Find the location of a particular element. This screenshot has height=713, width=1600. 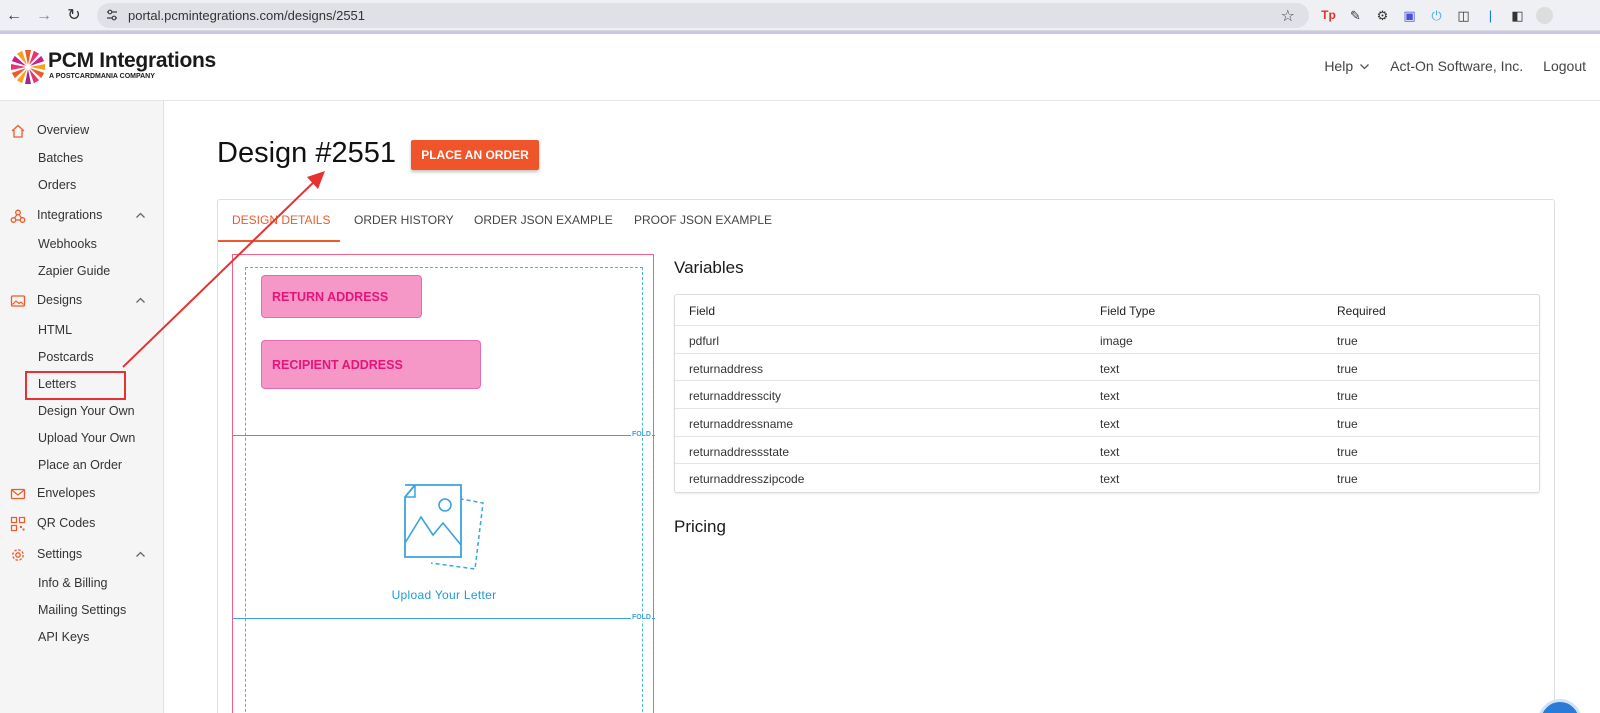

sidebar-label: Overview is located at coordinates (63, 130).